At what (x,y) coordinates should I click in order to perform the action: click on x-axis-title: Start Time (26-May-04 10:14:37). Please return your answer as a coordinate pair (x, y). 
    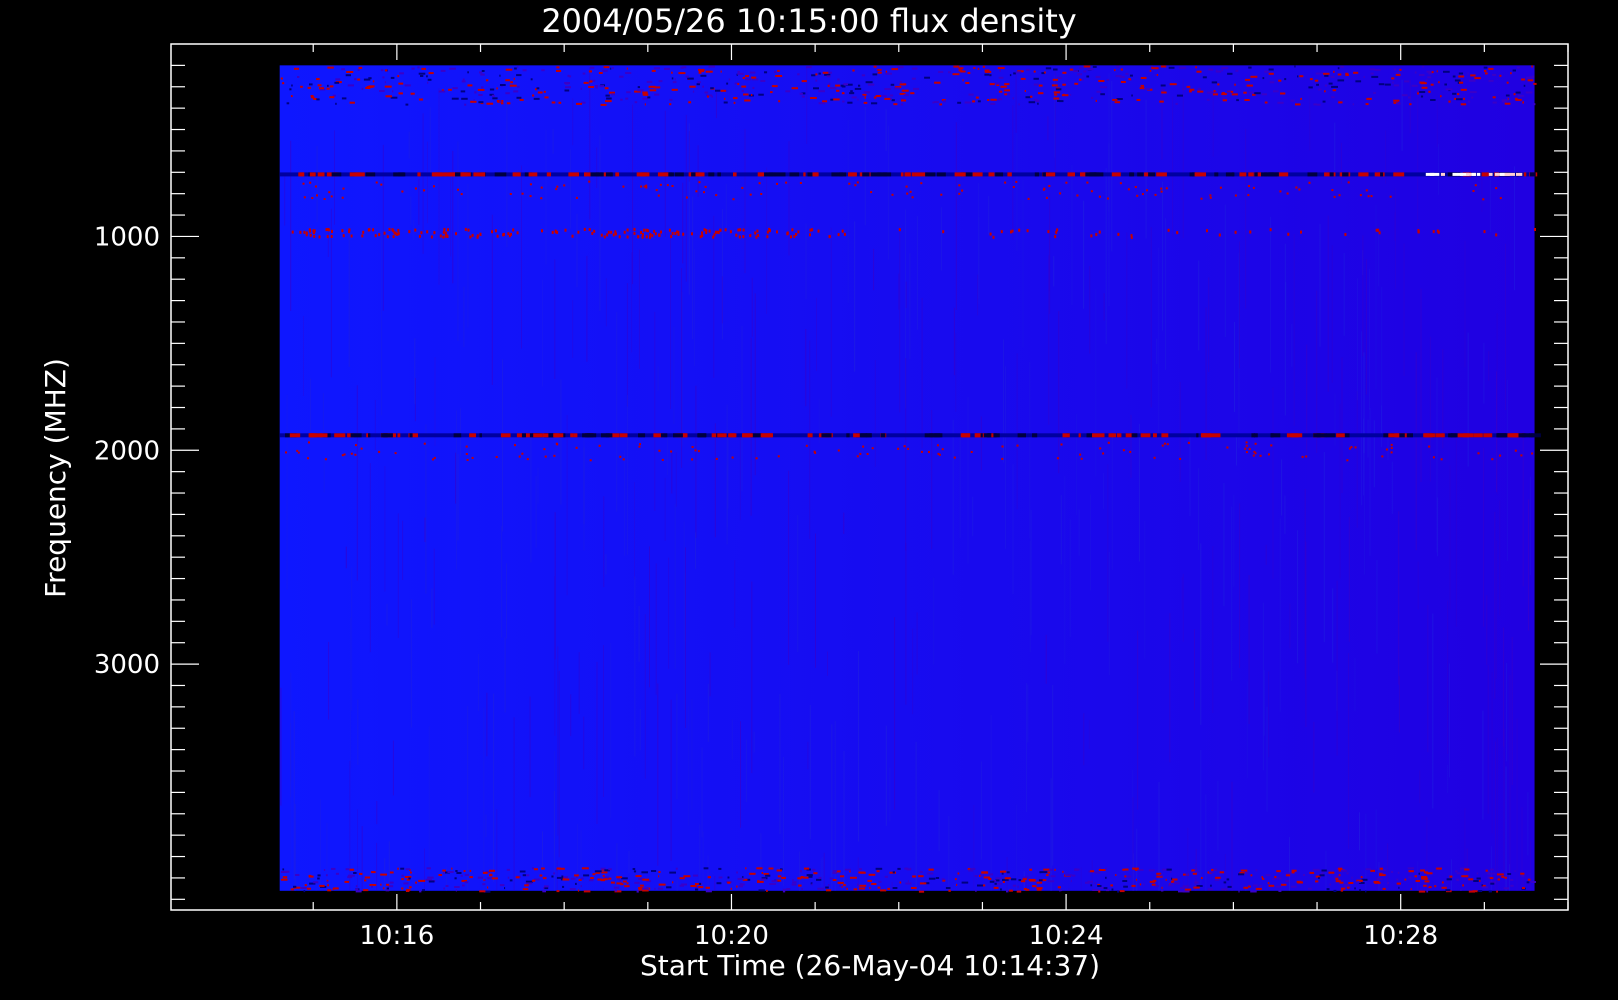
    Looking at the image, I should click on (870, 965).